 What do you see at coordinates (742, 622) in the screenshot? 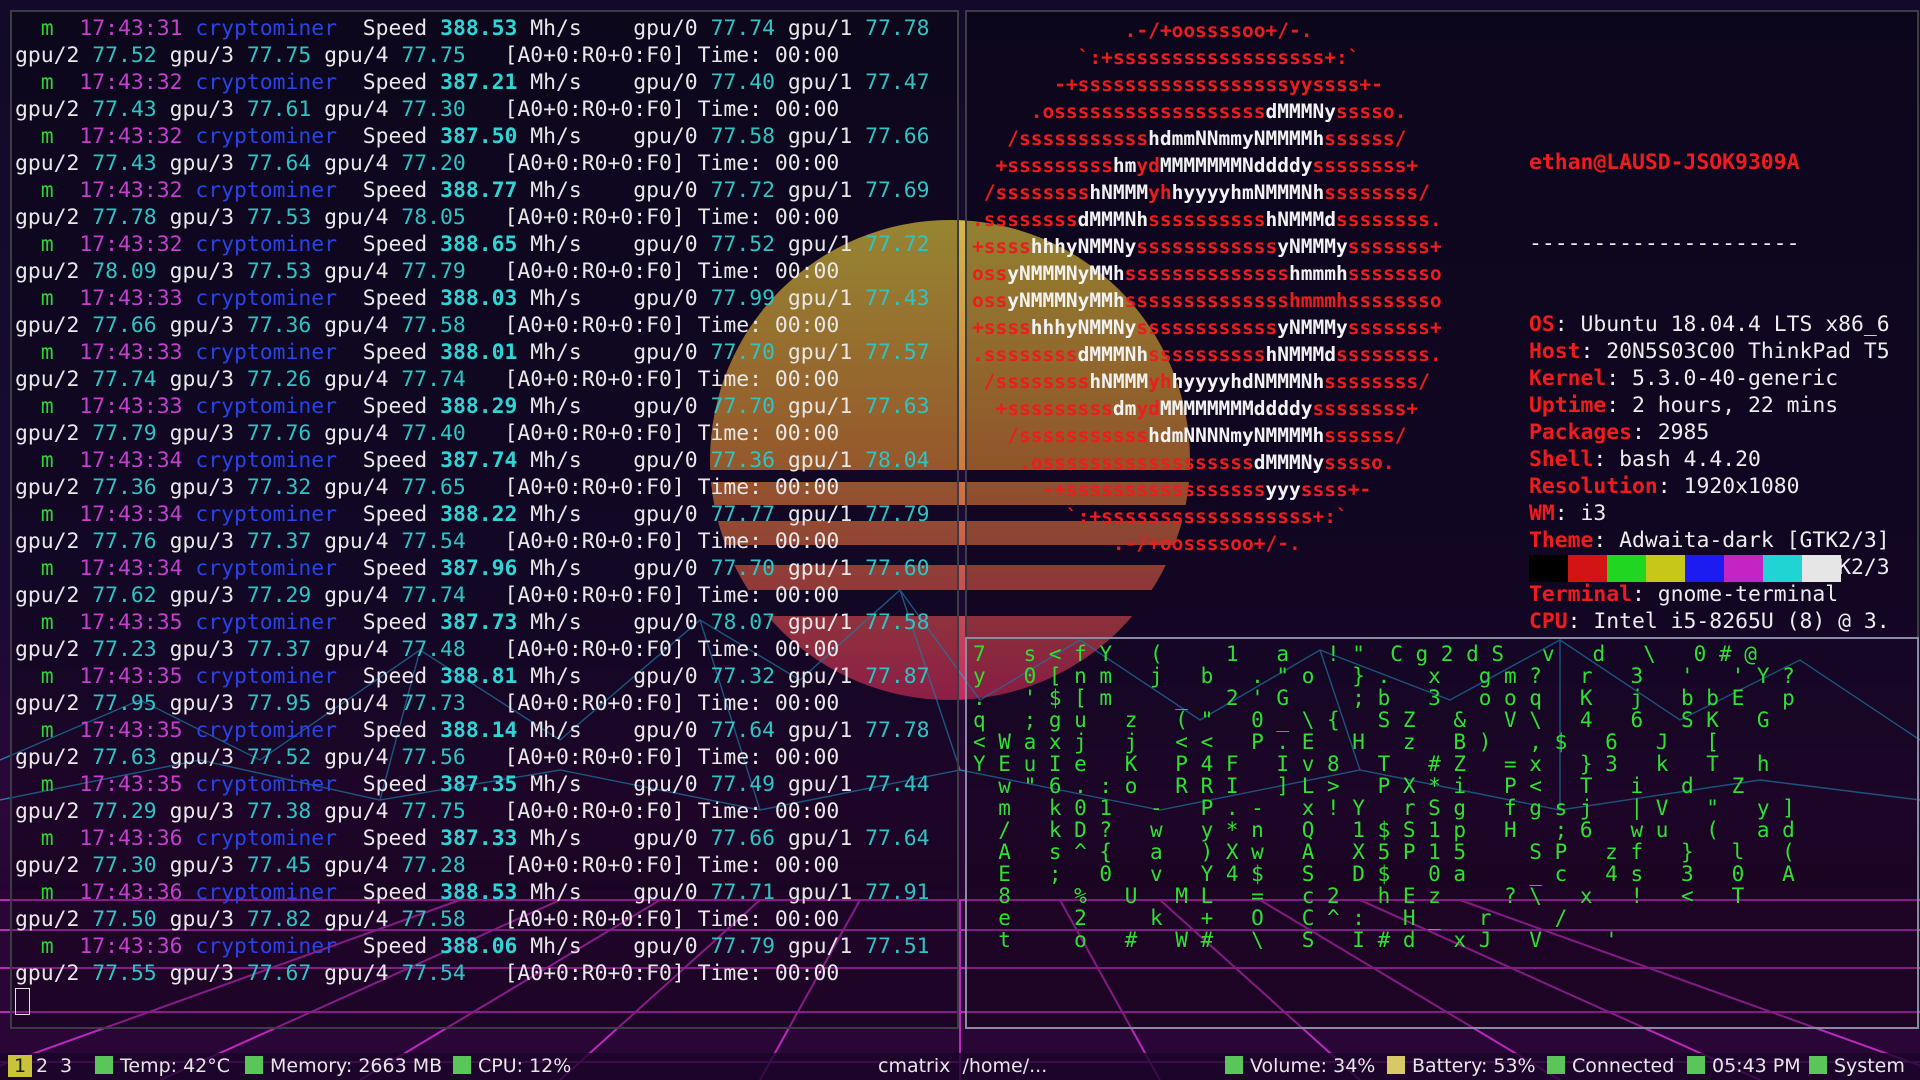
I see `gpu0-temp: 78.07` at bounding box center [742, 622].